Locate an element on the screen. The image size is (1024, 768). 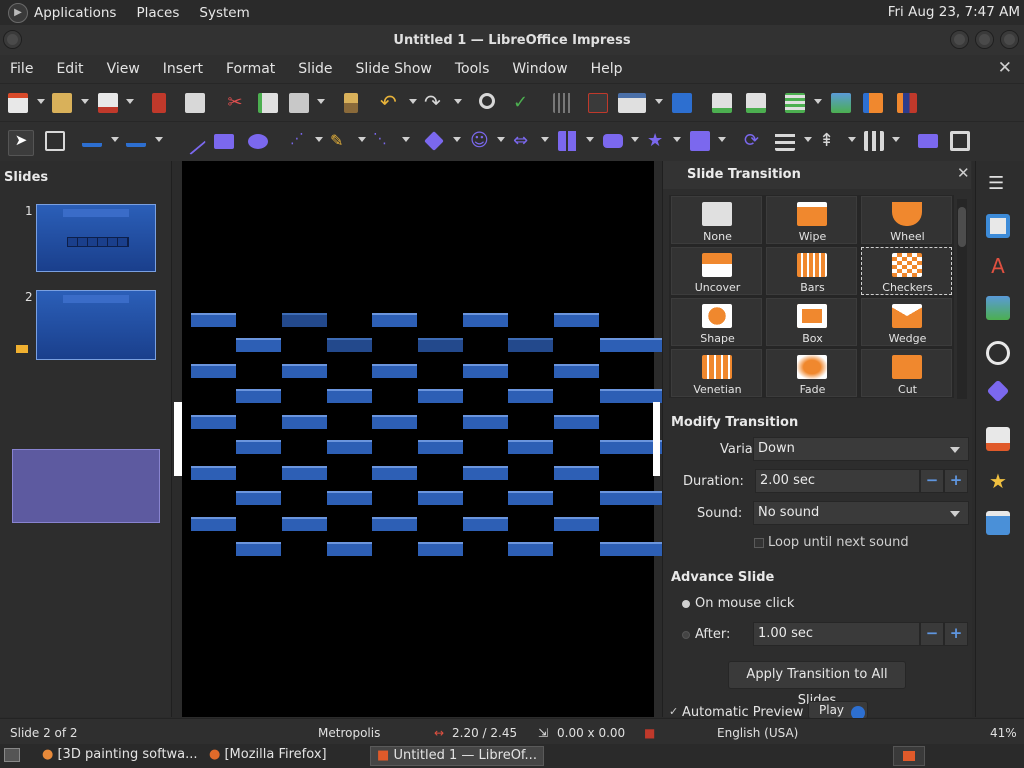
animation-deck-icon: ★ is located at coordinates (998, 482).